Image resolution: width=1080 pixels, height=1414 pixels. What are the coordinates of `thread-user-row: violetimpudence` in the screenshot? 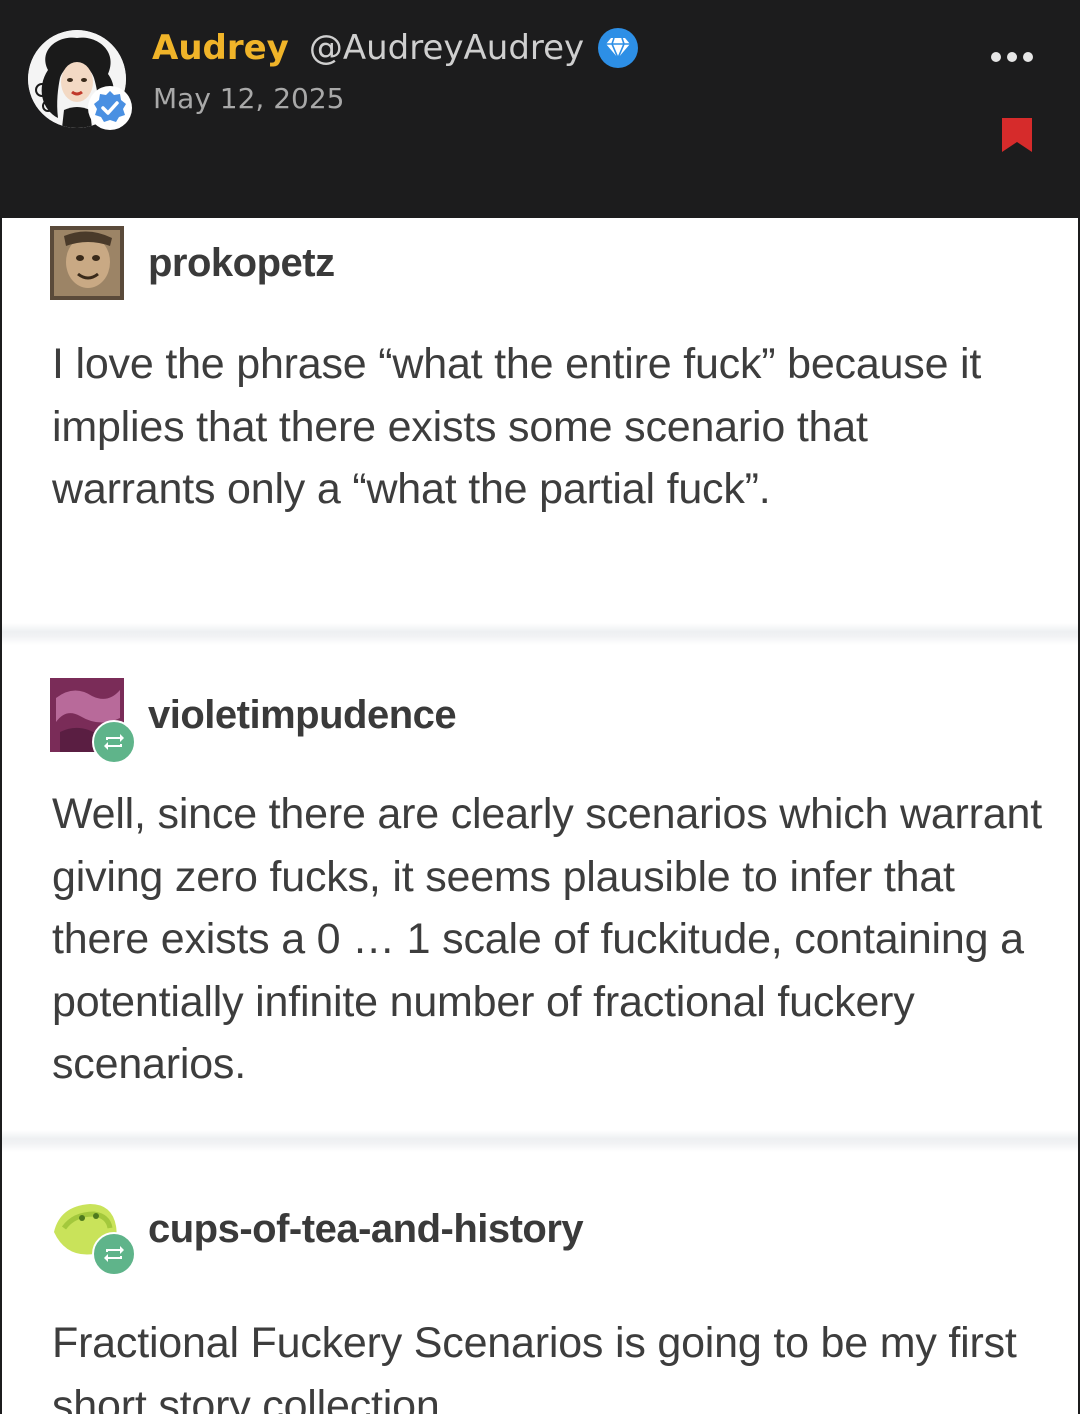 It's located at (253, 721).